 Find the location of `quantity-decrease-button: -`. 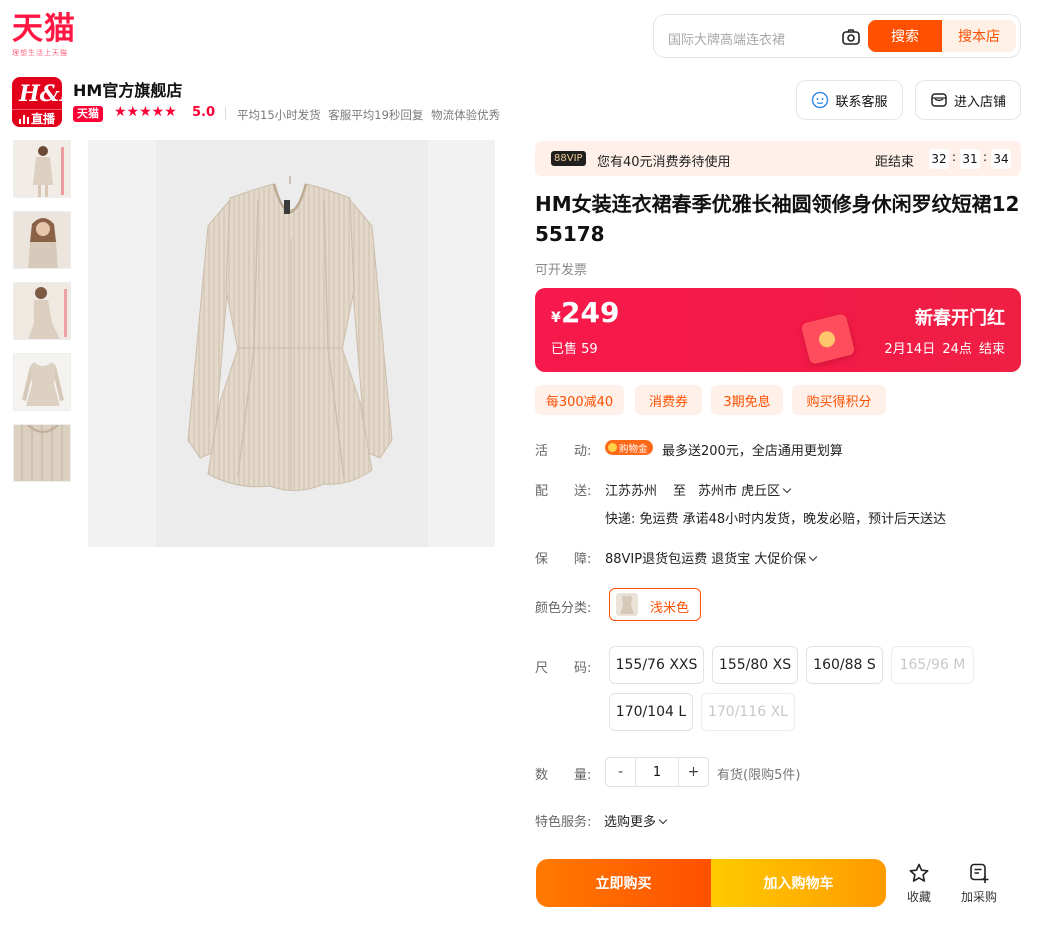

quantity-decrease-button: - is located at coordinates (621, 772).